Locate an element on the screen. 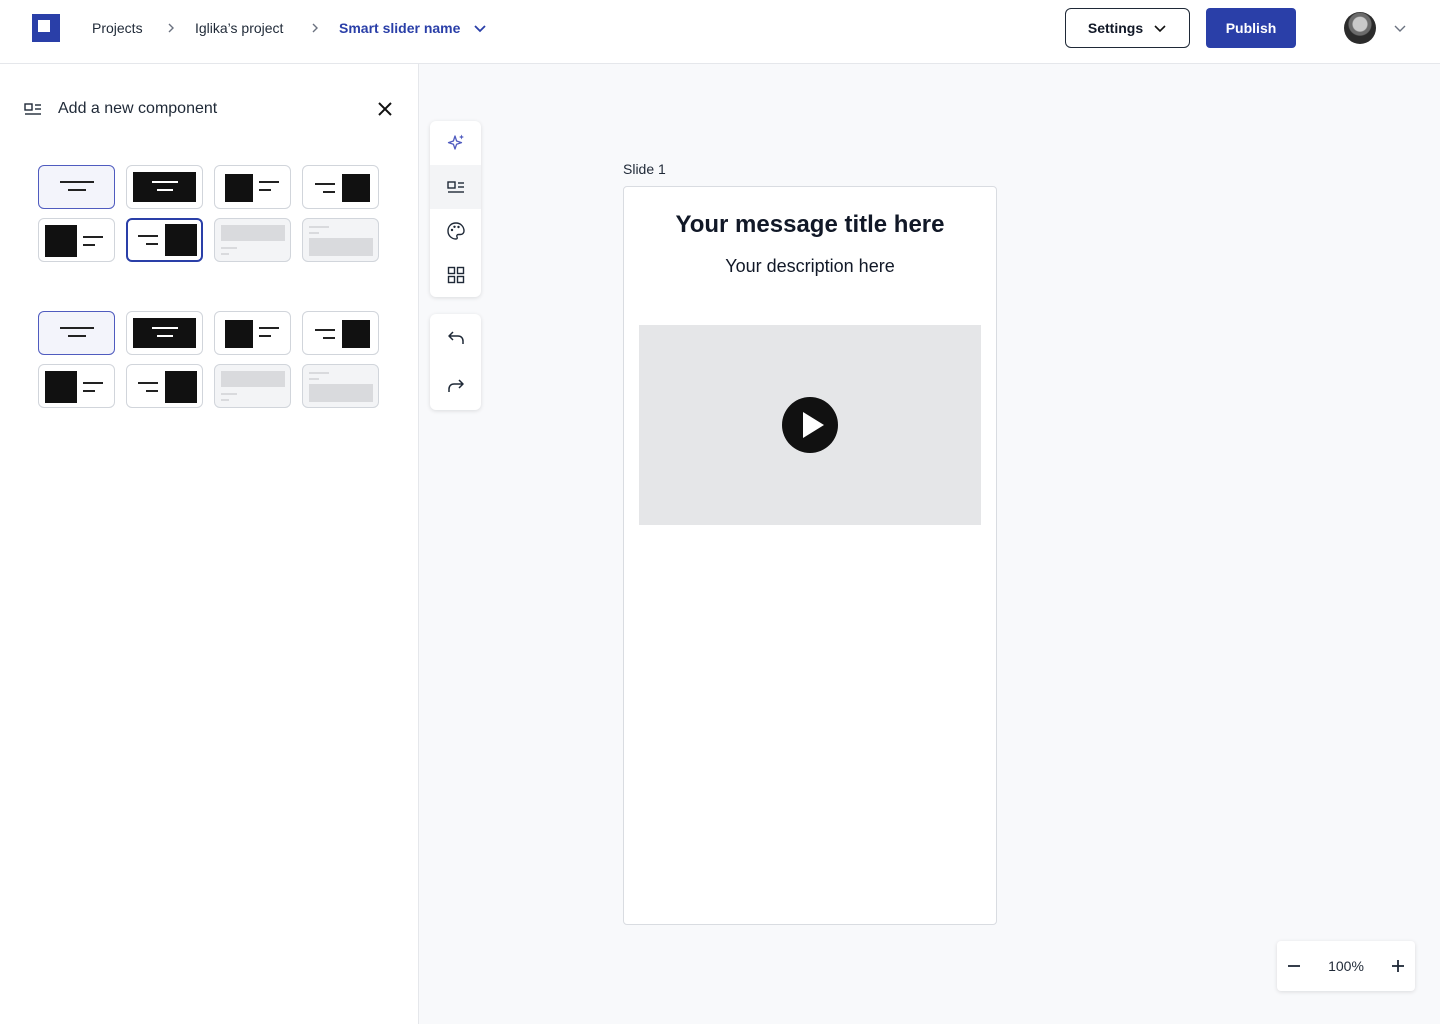 The width and height of the screenshot is (1440, 1024). theme-tool-button is located at coordinates (455, 231).